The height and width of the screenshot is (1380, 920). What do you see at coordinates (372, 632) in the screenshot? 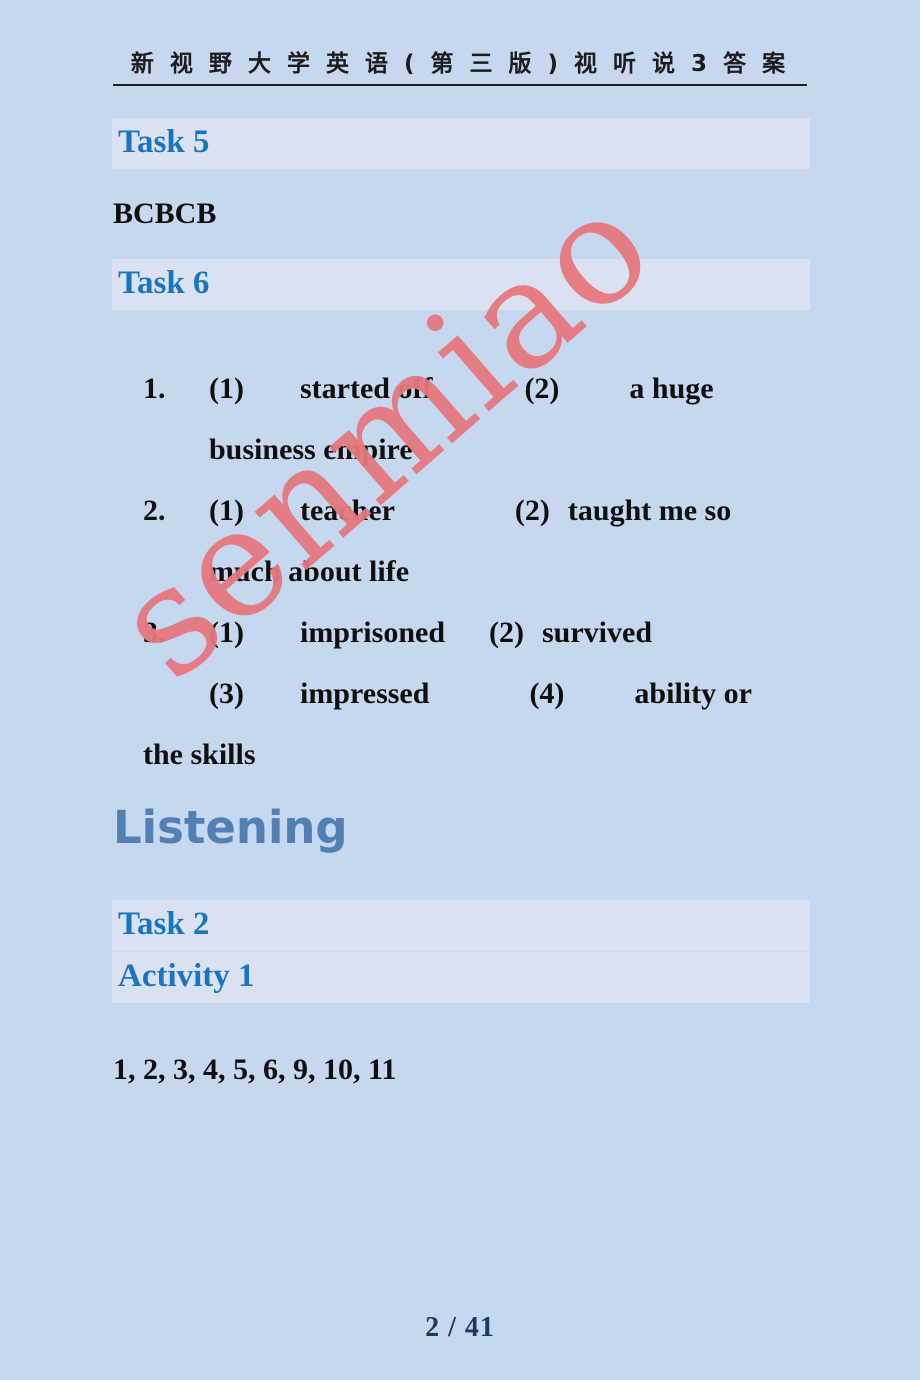
I see `part-value-3-1: imprisoned` at bounding box center [372, 632].